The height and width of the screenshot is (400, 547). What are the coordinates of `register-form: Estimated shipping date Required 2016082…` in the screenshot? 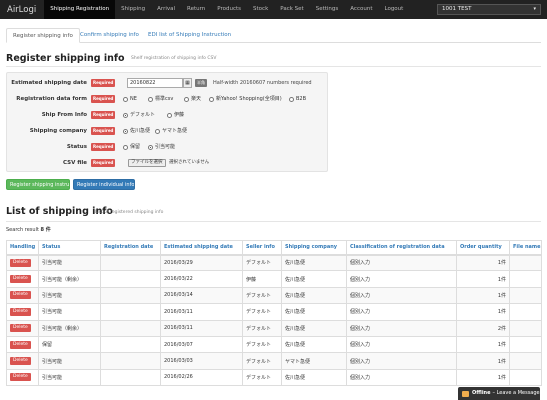 It's located at (167, 122).